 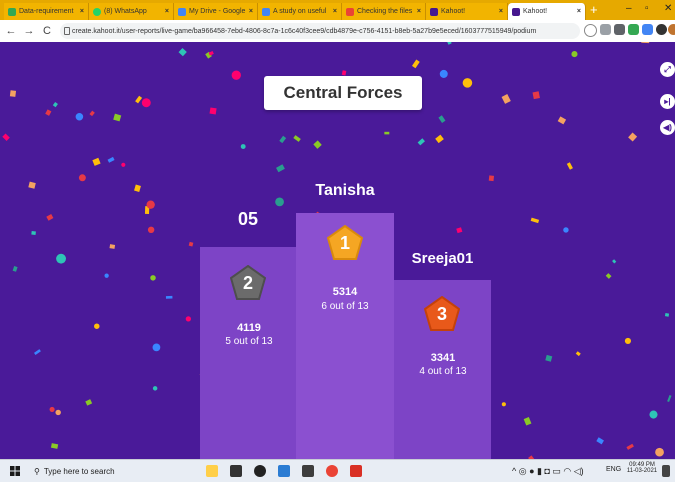 I want to click on tab-label: Data-requirement, so click(x=46, y=11).